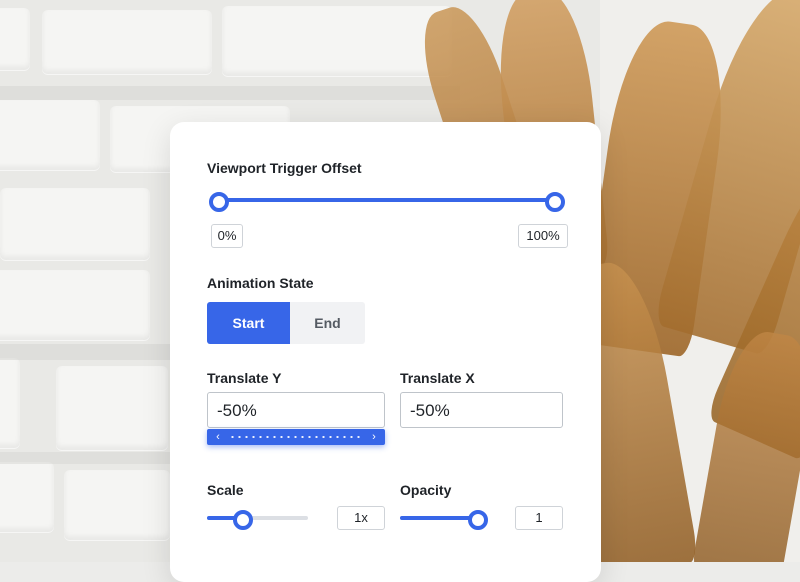 This screenshot has width=800, height=582. What do you see at coordinates (244, 378) in the screenshot?
I see `translate-y-label: Translate Y` at bounding box center [244, 378].